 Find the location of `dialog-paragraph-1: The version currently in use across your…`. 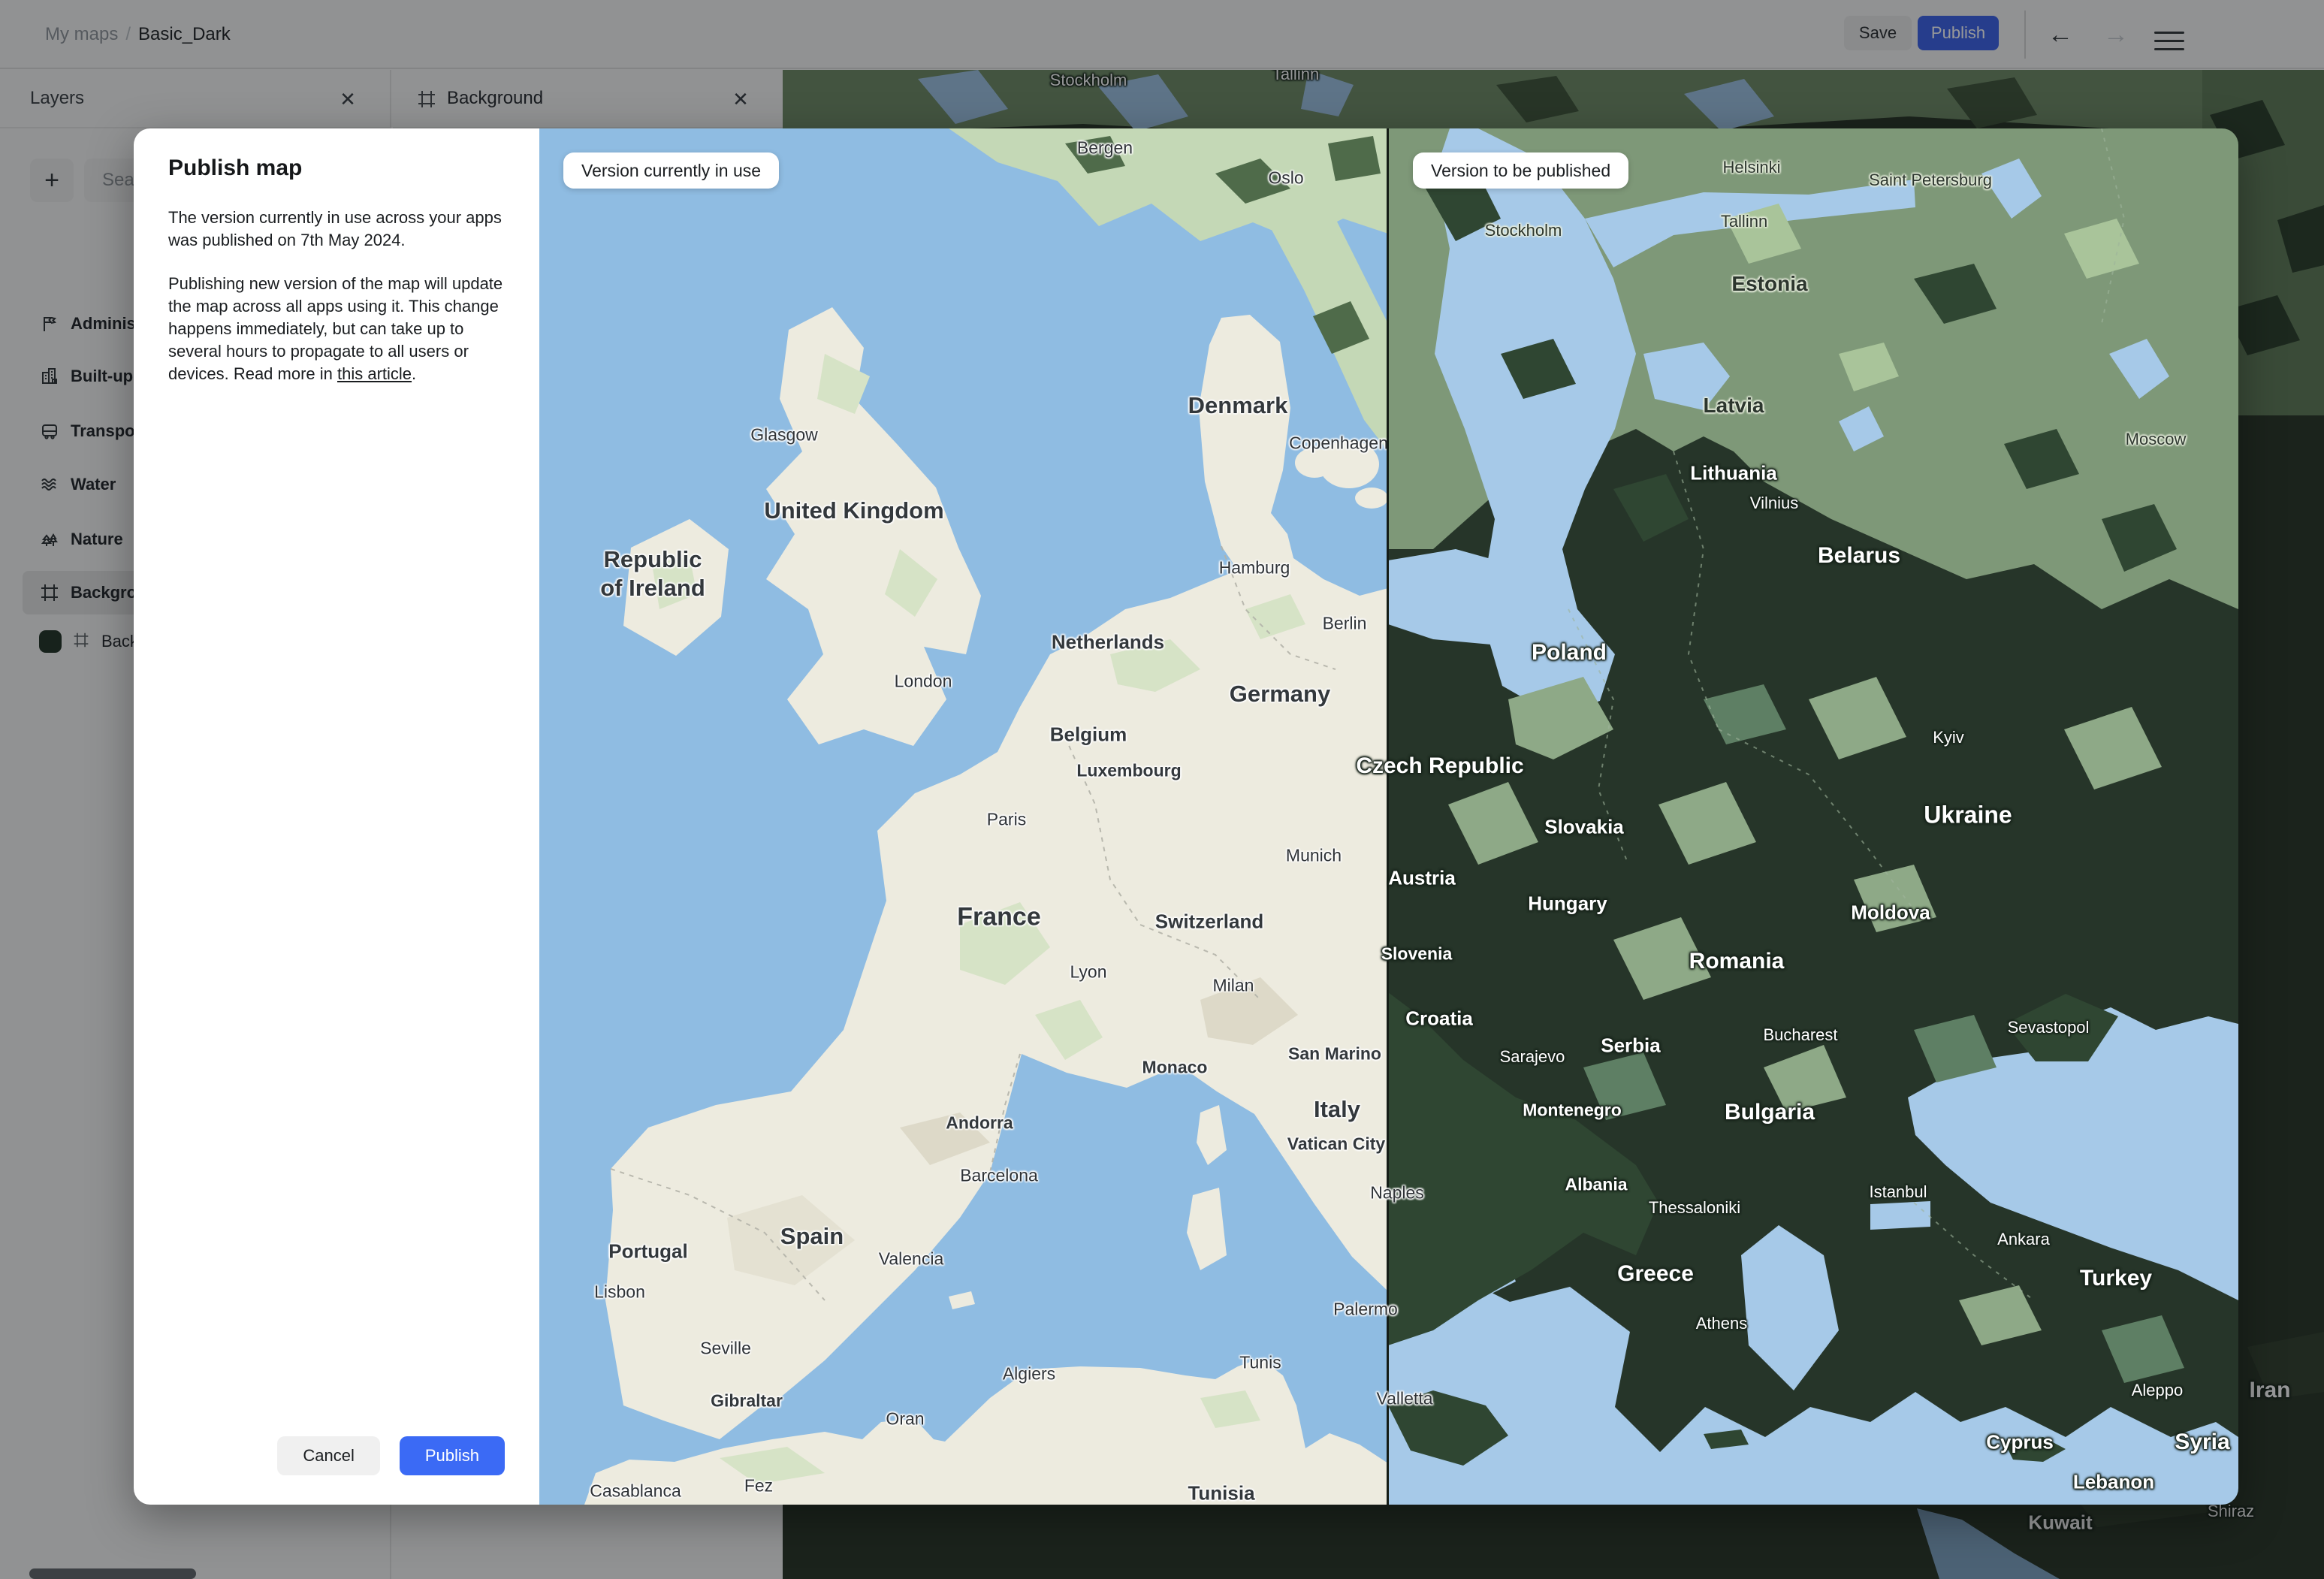

dialog-paragraph-1: The version currently in use across your… is located at coordinates (335, 229).